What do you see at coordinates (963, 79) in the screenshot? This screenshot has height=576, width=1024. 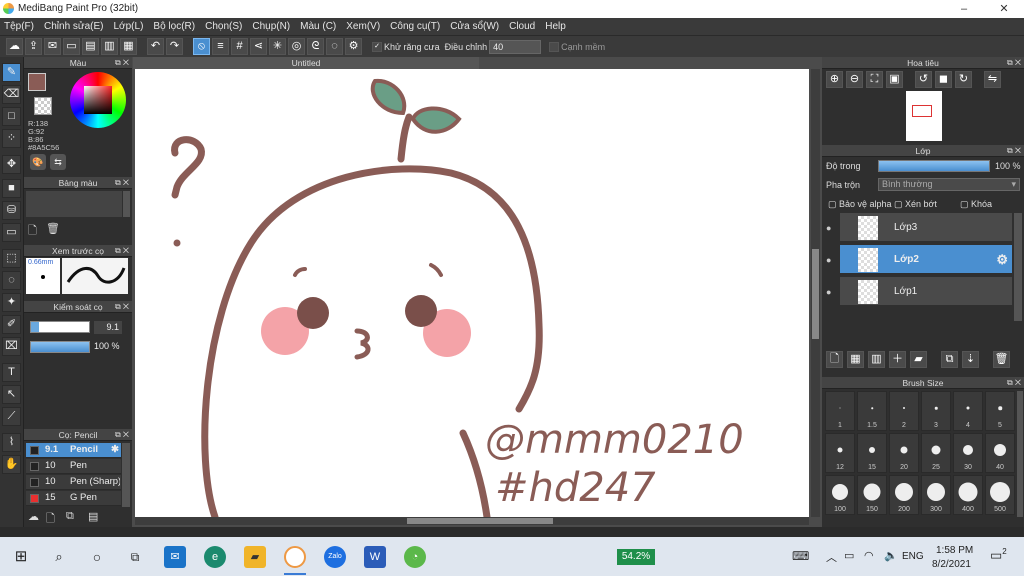 I see `rotate-right-icon: ↻` at bounding box center [963, 79].